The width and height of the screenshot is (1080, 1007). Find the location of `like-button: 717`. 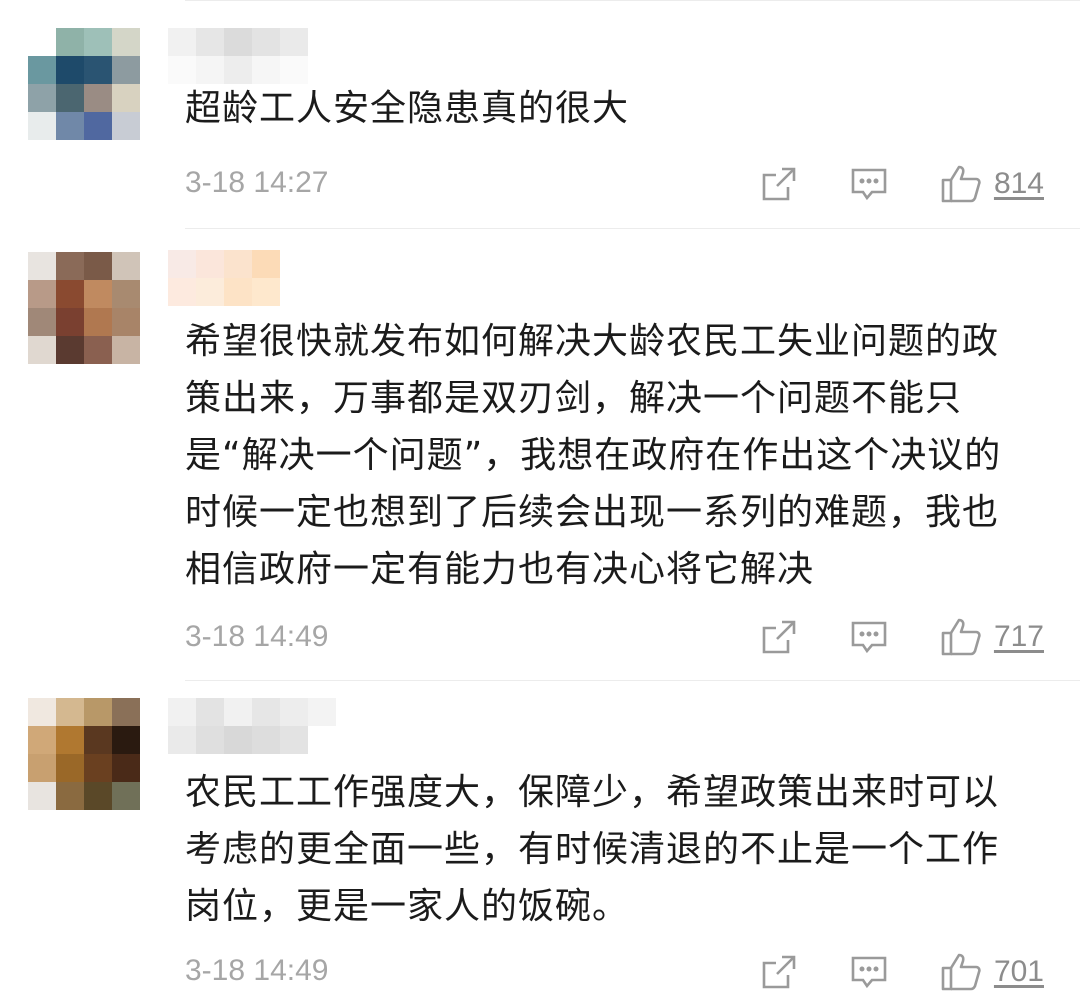

like-button: 717 is located at coordinates (992, 637).